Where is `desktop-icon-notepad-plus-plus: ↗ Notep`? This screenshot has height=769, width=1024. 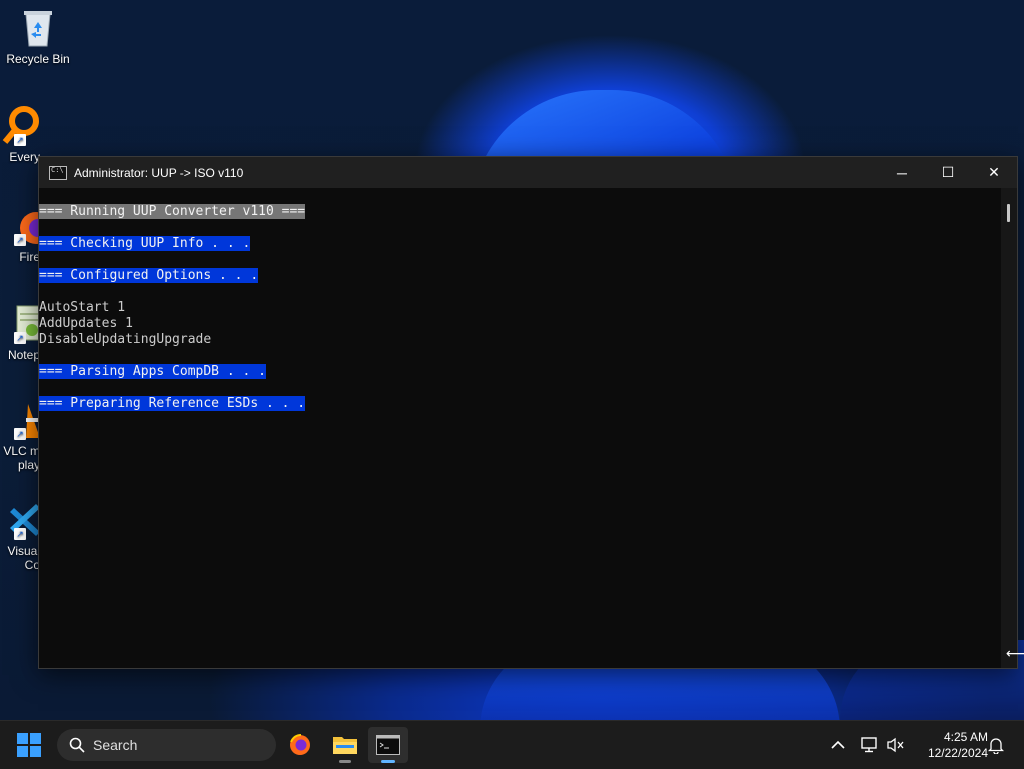
desktop-icon-notepad-plus-plus: ↗ Notep is located at coordinates (21, 333).